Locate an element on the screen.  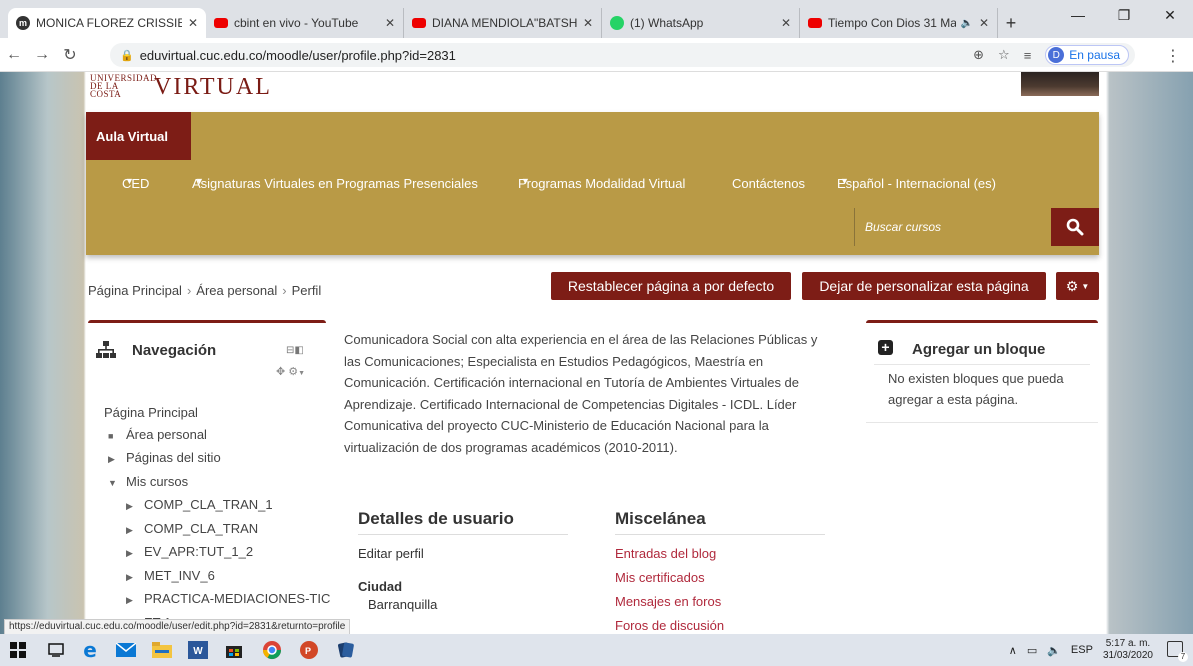
svg-text: P is located at coordinates (308, 651).